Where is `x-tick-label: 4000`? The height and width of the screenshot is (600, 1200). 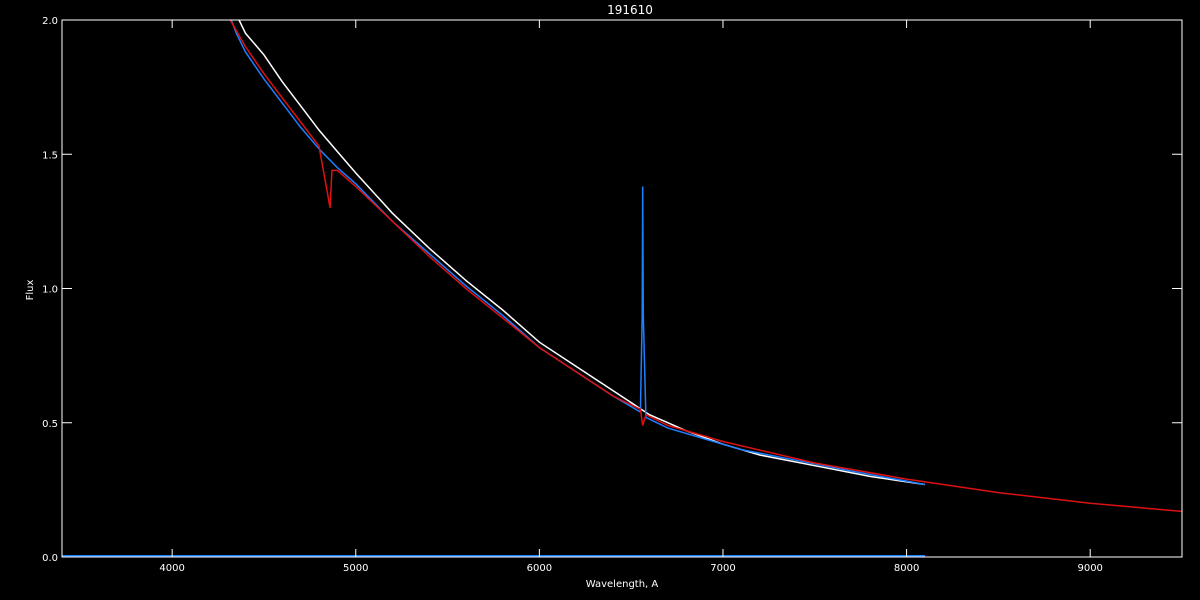
x-tick-label: 4000 is located at coordinates (171, 568).